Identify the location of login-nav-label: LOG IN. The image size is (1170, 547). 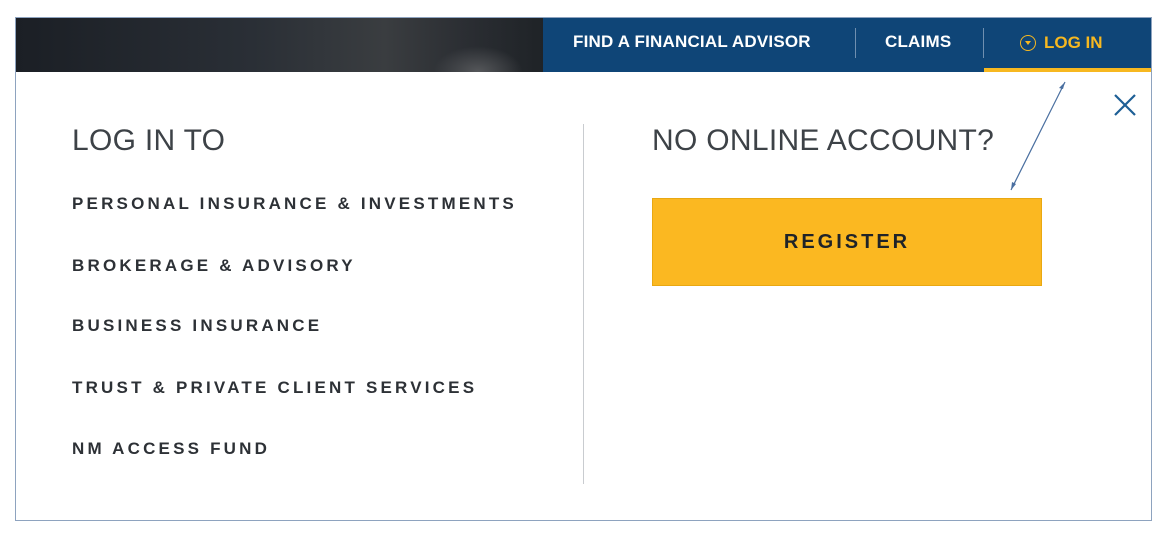
(1073, 42).